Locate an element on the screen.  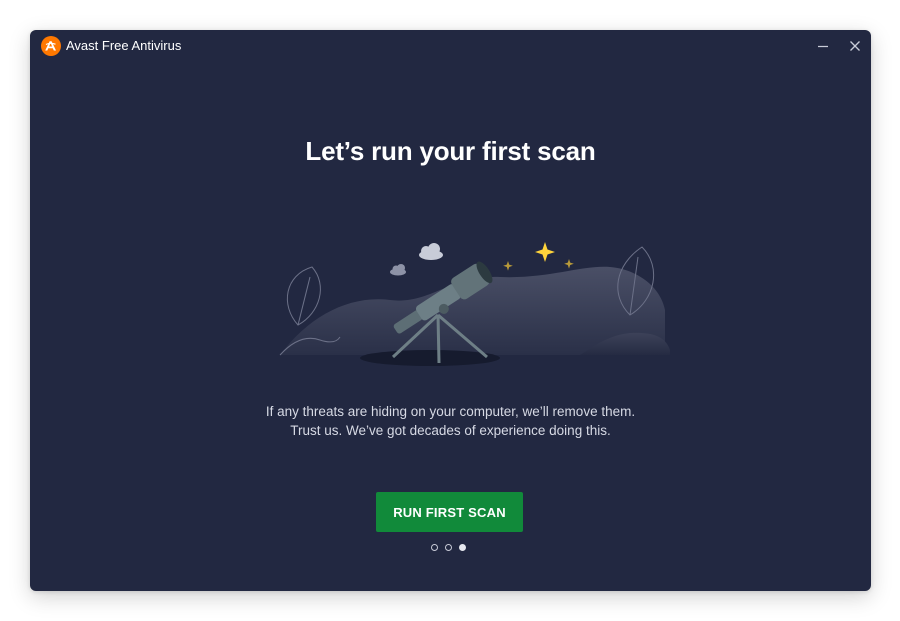
avast-logo-icon is located at coordinates (51, 46).